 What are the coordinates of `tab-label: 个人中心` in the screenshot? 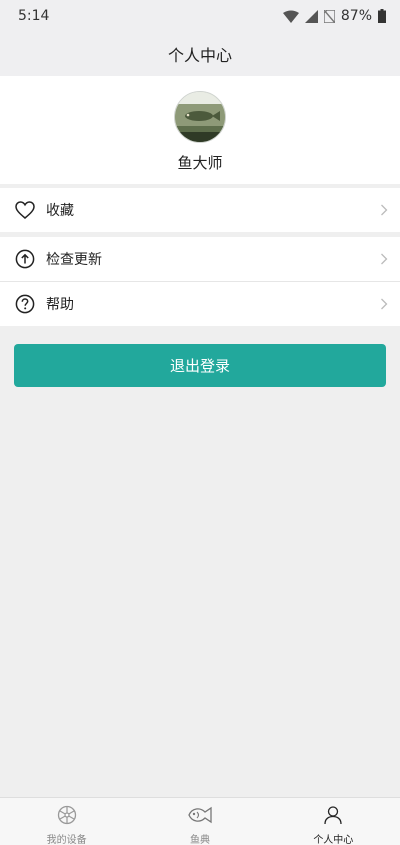 It's located at (333, 840).